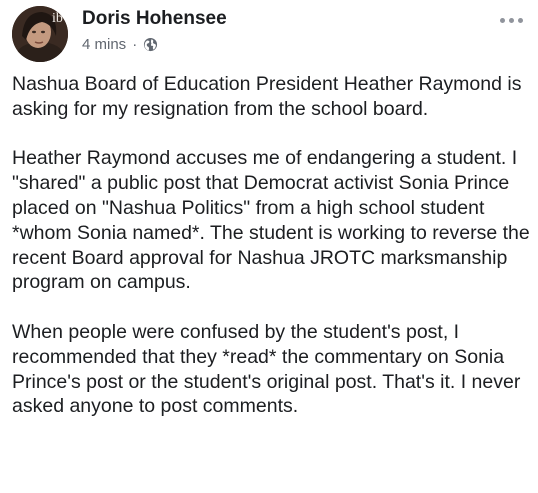 This screenshot has width=538, height=493. I want to click on globe-icon, so click(150, 44).